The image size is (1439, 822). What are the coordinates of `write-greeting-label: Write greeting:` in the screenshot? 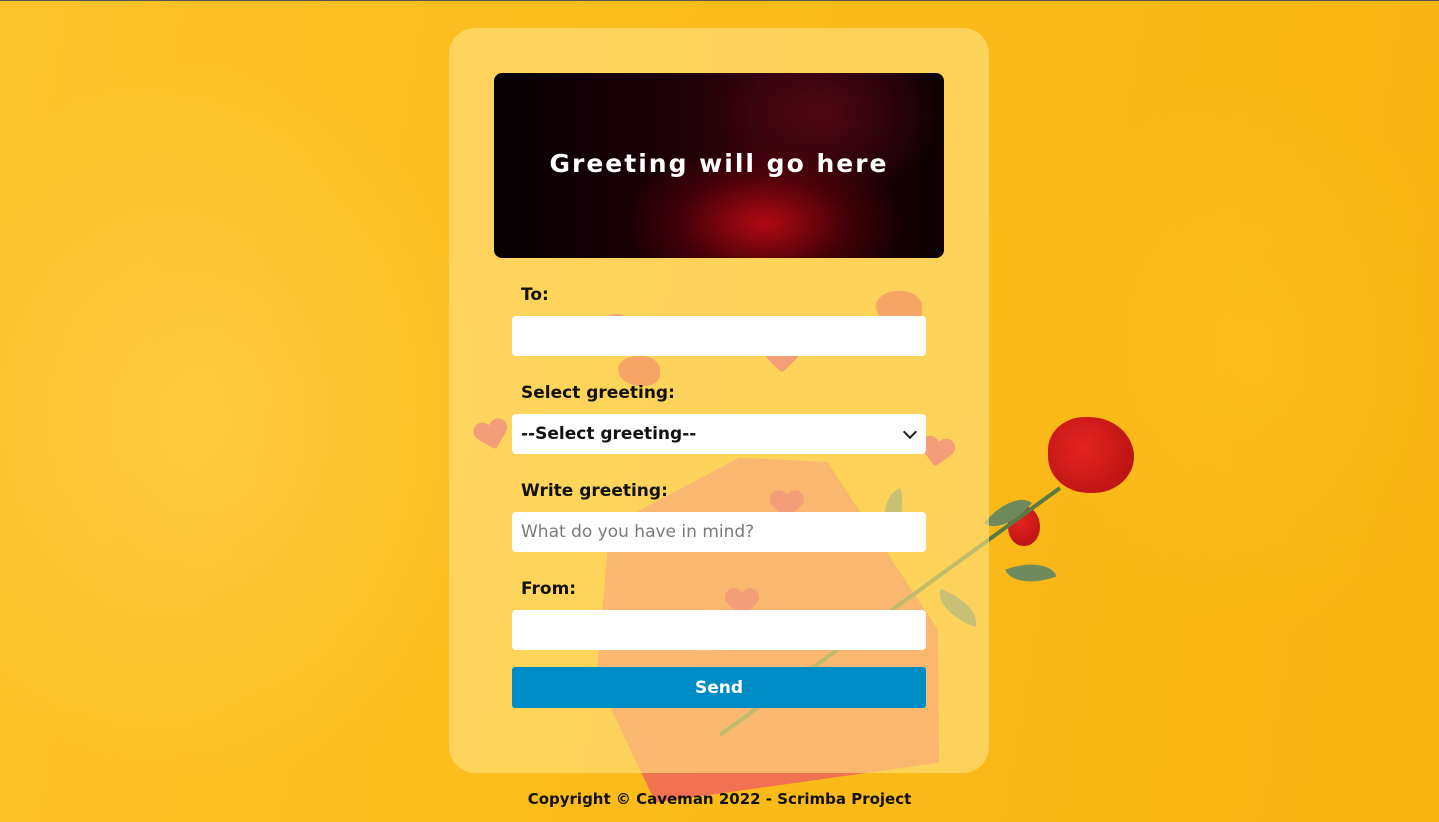 It's located at (594, 491).